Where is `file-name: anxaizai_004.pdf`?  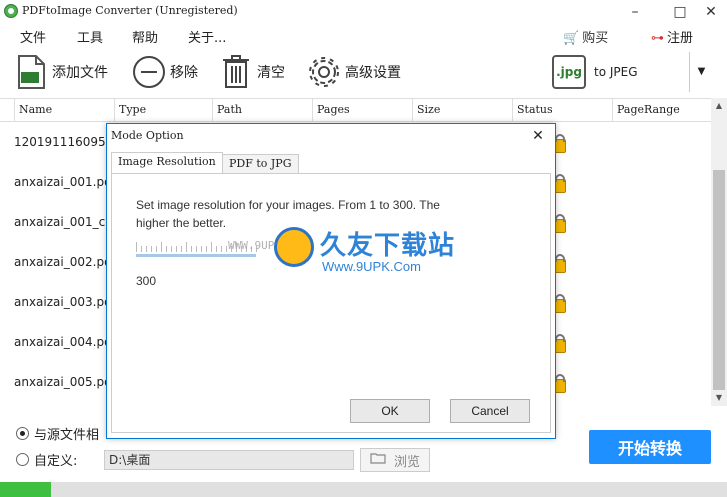
file-name: anxaizai_004.pdf is located at coordinates (65, 342).